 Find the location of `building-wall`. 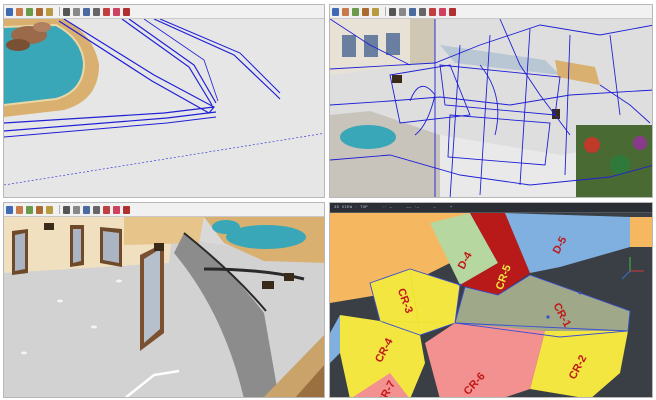

building-wall is located at coordinates (422, 42).